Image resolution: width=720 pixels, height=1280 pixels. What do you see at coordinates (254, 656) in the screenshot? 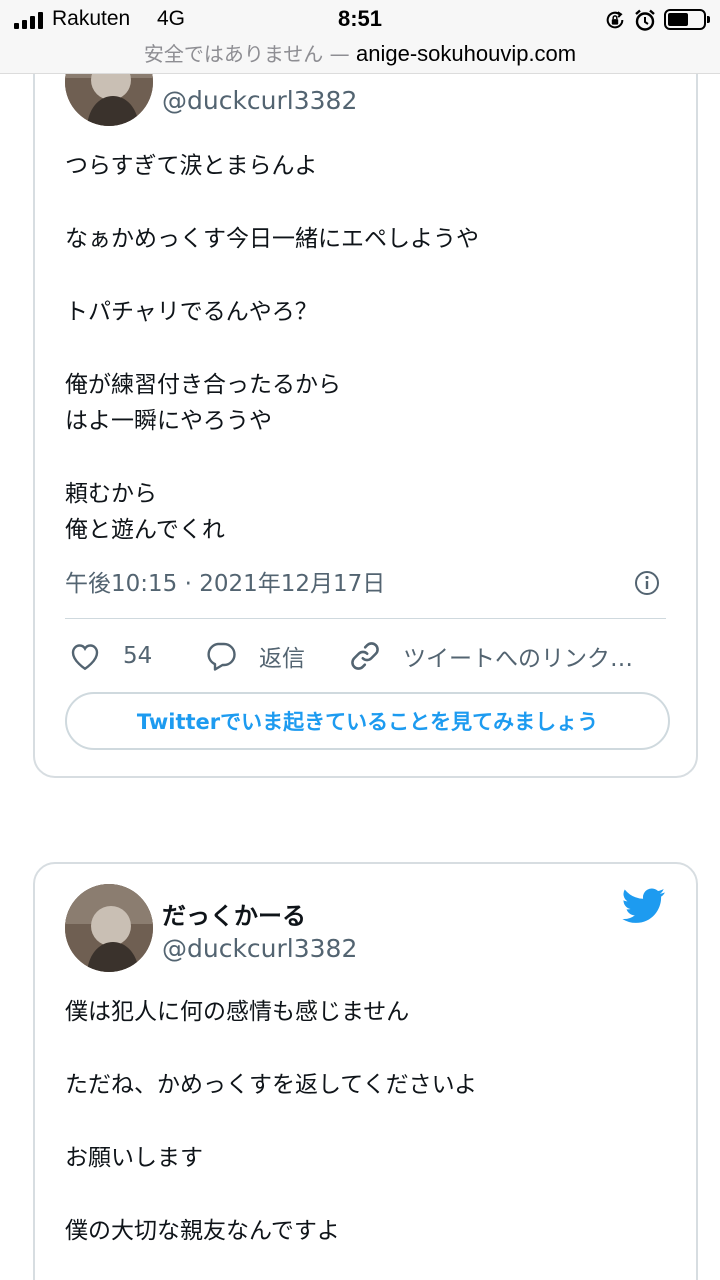
I see `reply-button: 返信` at bounding box center [254, 656].